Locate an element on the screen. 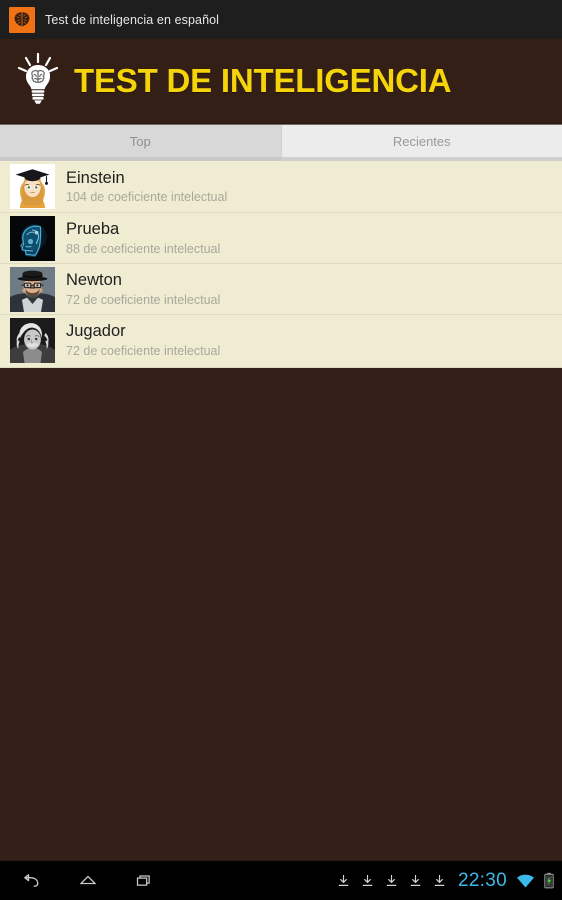  list-item-name: Newton is located at coordinates (94, 280).